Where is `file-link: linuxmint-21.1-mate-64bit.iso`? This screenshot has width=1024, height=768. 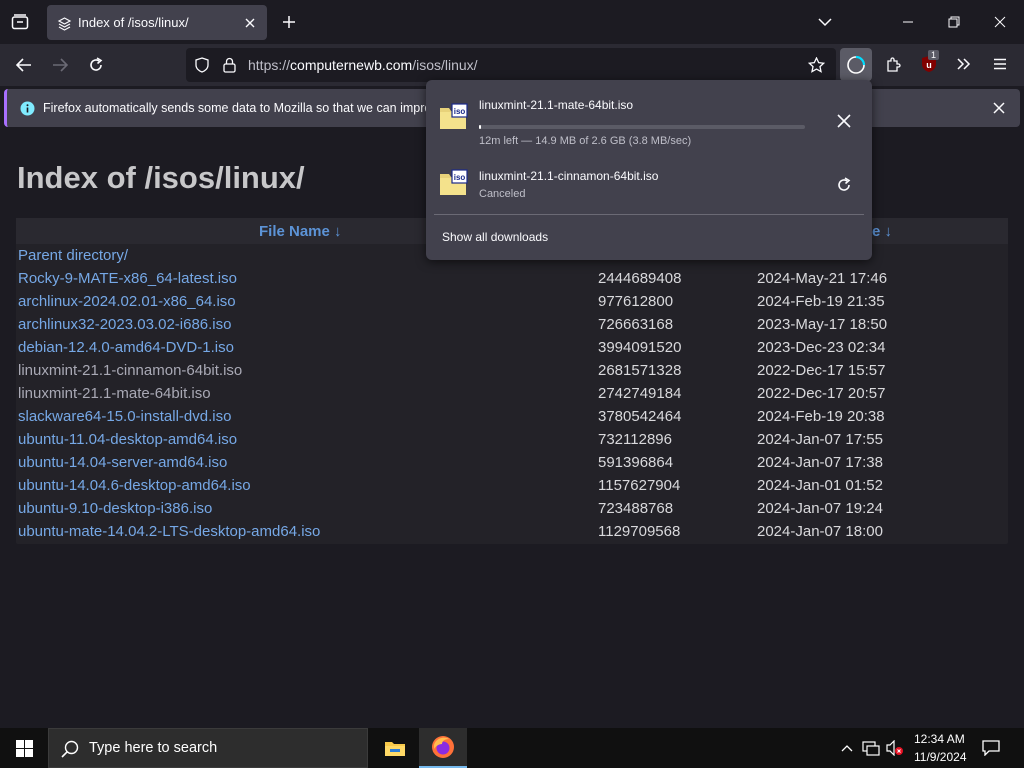 file-link: linuxmint-21.1-mate-64bit.iso is located at coordinates (114, 393).